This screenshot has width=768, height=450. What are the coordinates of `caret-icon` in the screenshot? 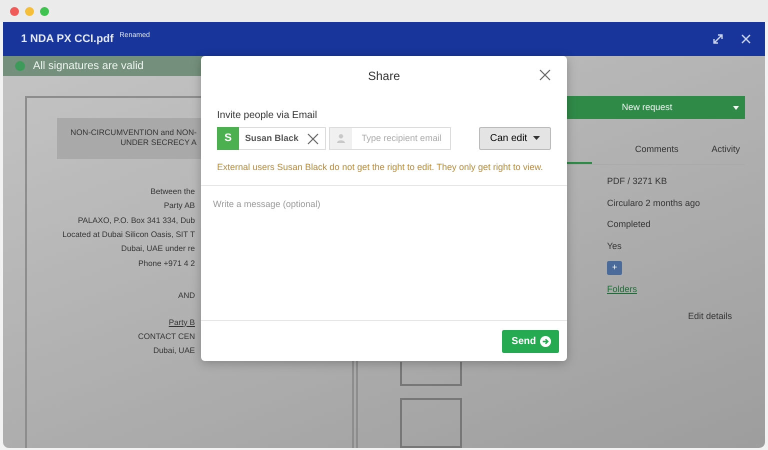 It's located at (536, 138).